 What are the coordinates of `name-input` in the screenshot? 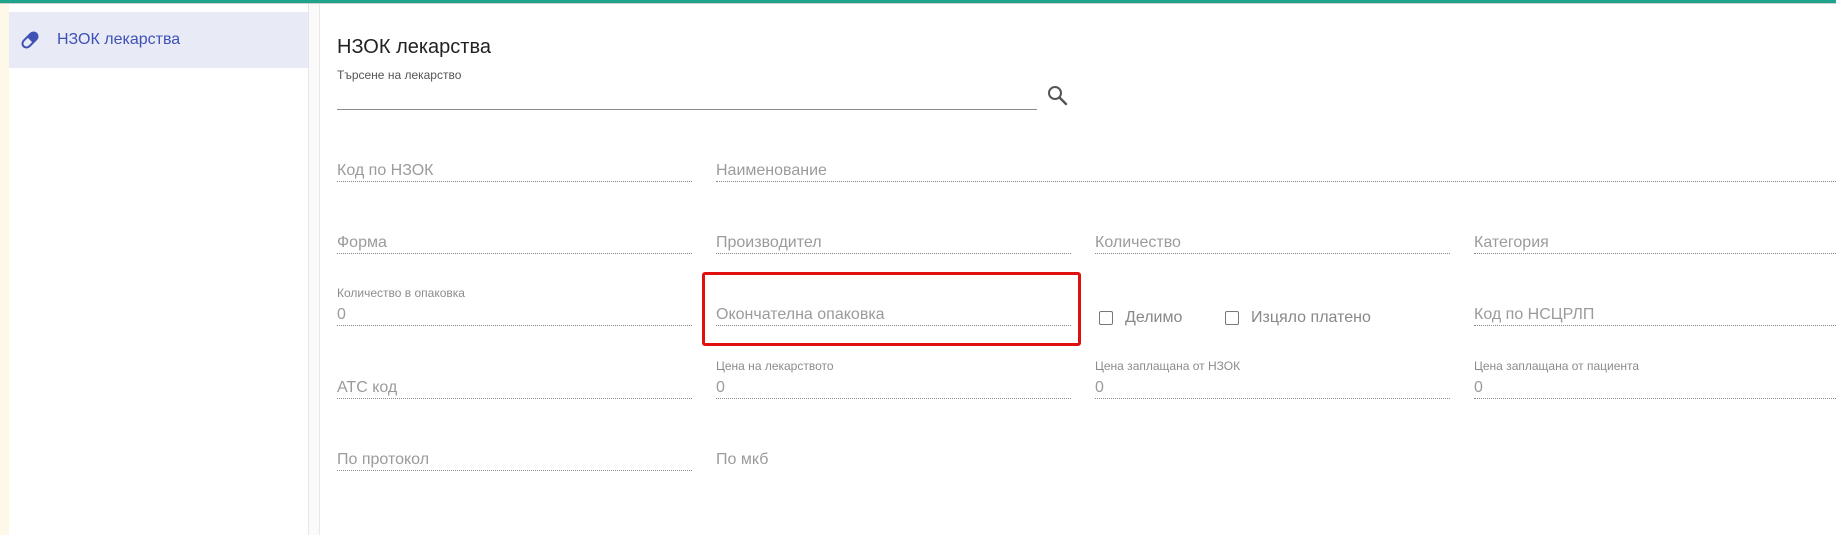 It's located at (1276, 171).